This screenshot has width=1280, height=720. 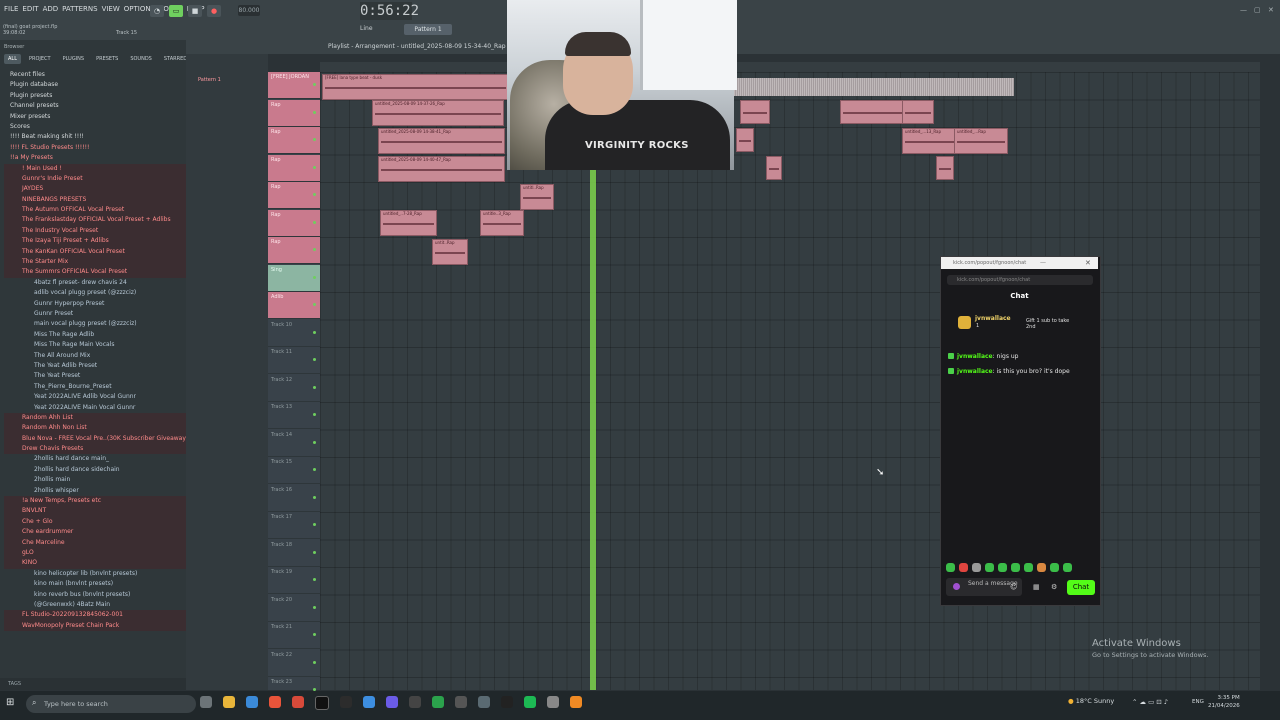 I want to click on task-view-icon, so click(x=206, y=702).